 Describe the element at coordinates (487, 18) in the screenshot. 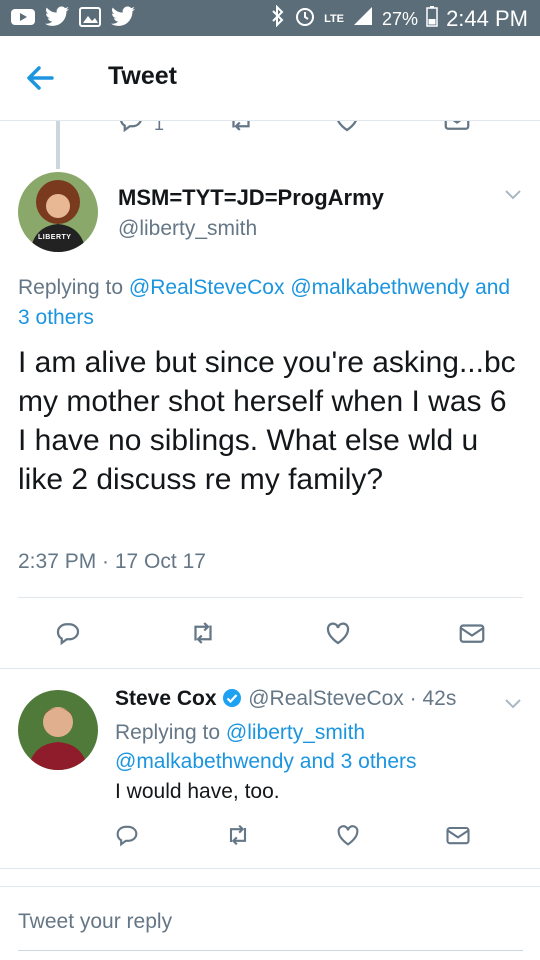

I see `clock: 2:44 PM` at that location.